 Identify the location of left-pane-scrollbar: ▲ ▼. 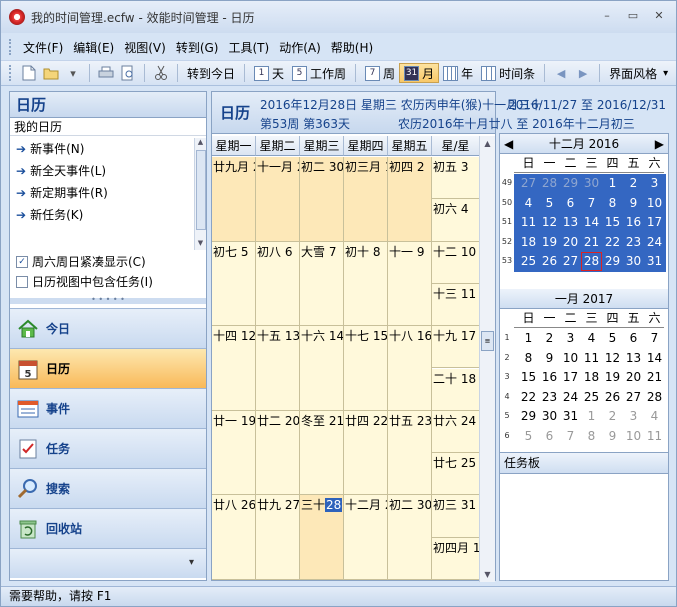
(200, 194).